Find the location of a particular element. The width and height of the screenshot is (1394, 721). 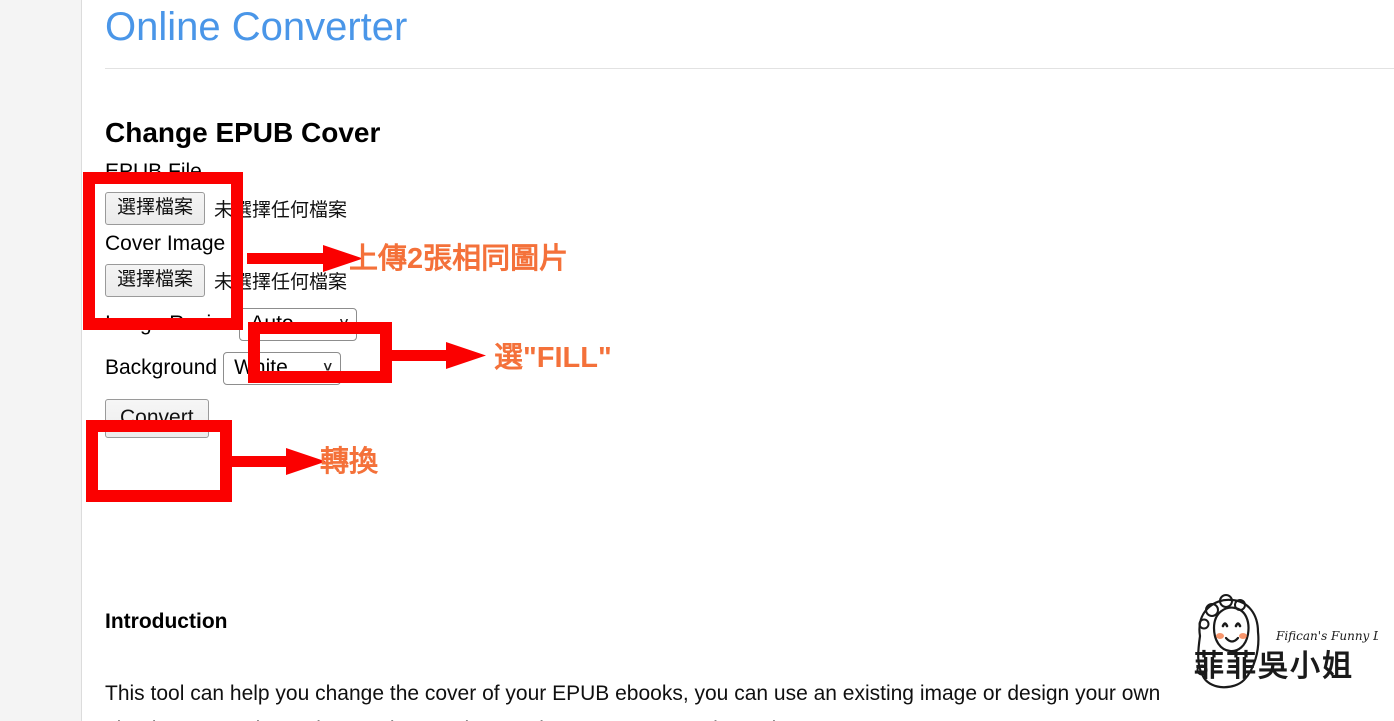

cover-image-input: 選擇檔案 未選擇任何檔案 is located at coordinates (226, 280).